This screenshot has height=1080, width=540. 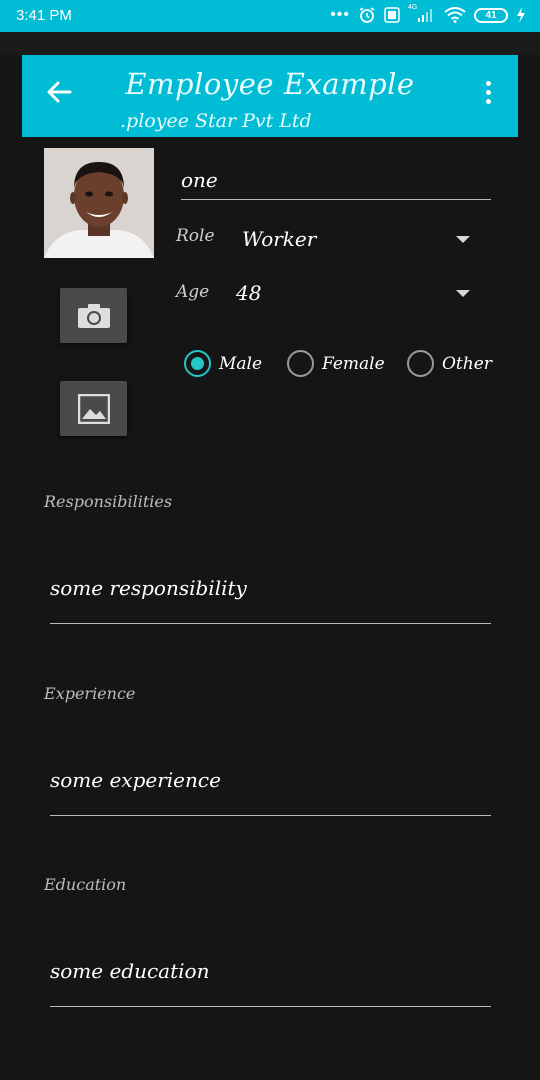 I want to click on more-notifications-icon: •••, so click(x=340, y=14).